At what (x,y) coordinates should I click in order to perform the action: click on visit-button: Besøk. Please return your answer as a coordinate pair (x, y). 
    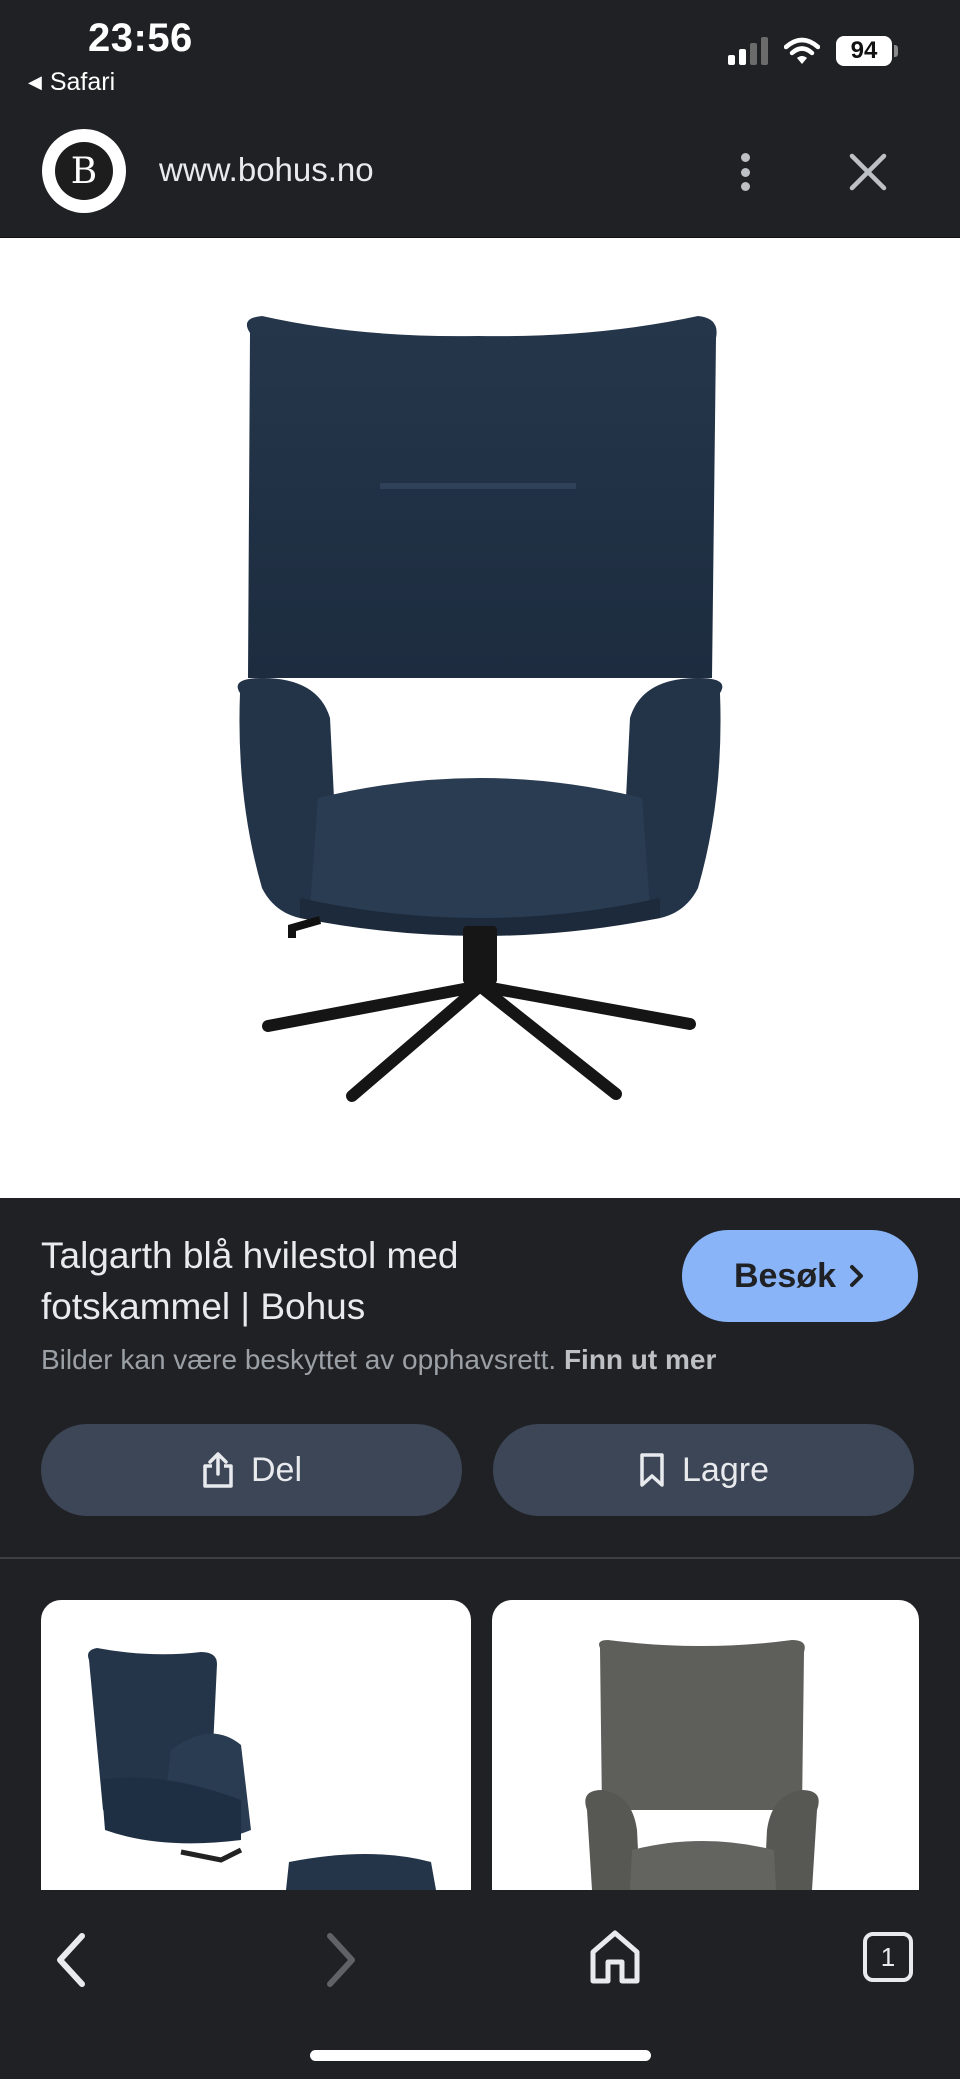
    Looking at the image, I should click on (800, 1276).